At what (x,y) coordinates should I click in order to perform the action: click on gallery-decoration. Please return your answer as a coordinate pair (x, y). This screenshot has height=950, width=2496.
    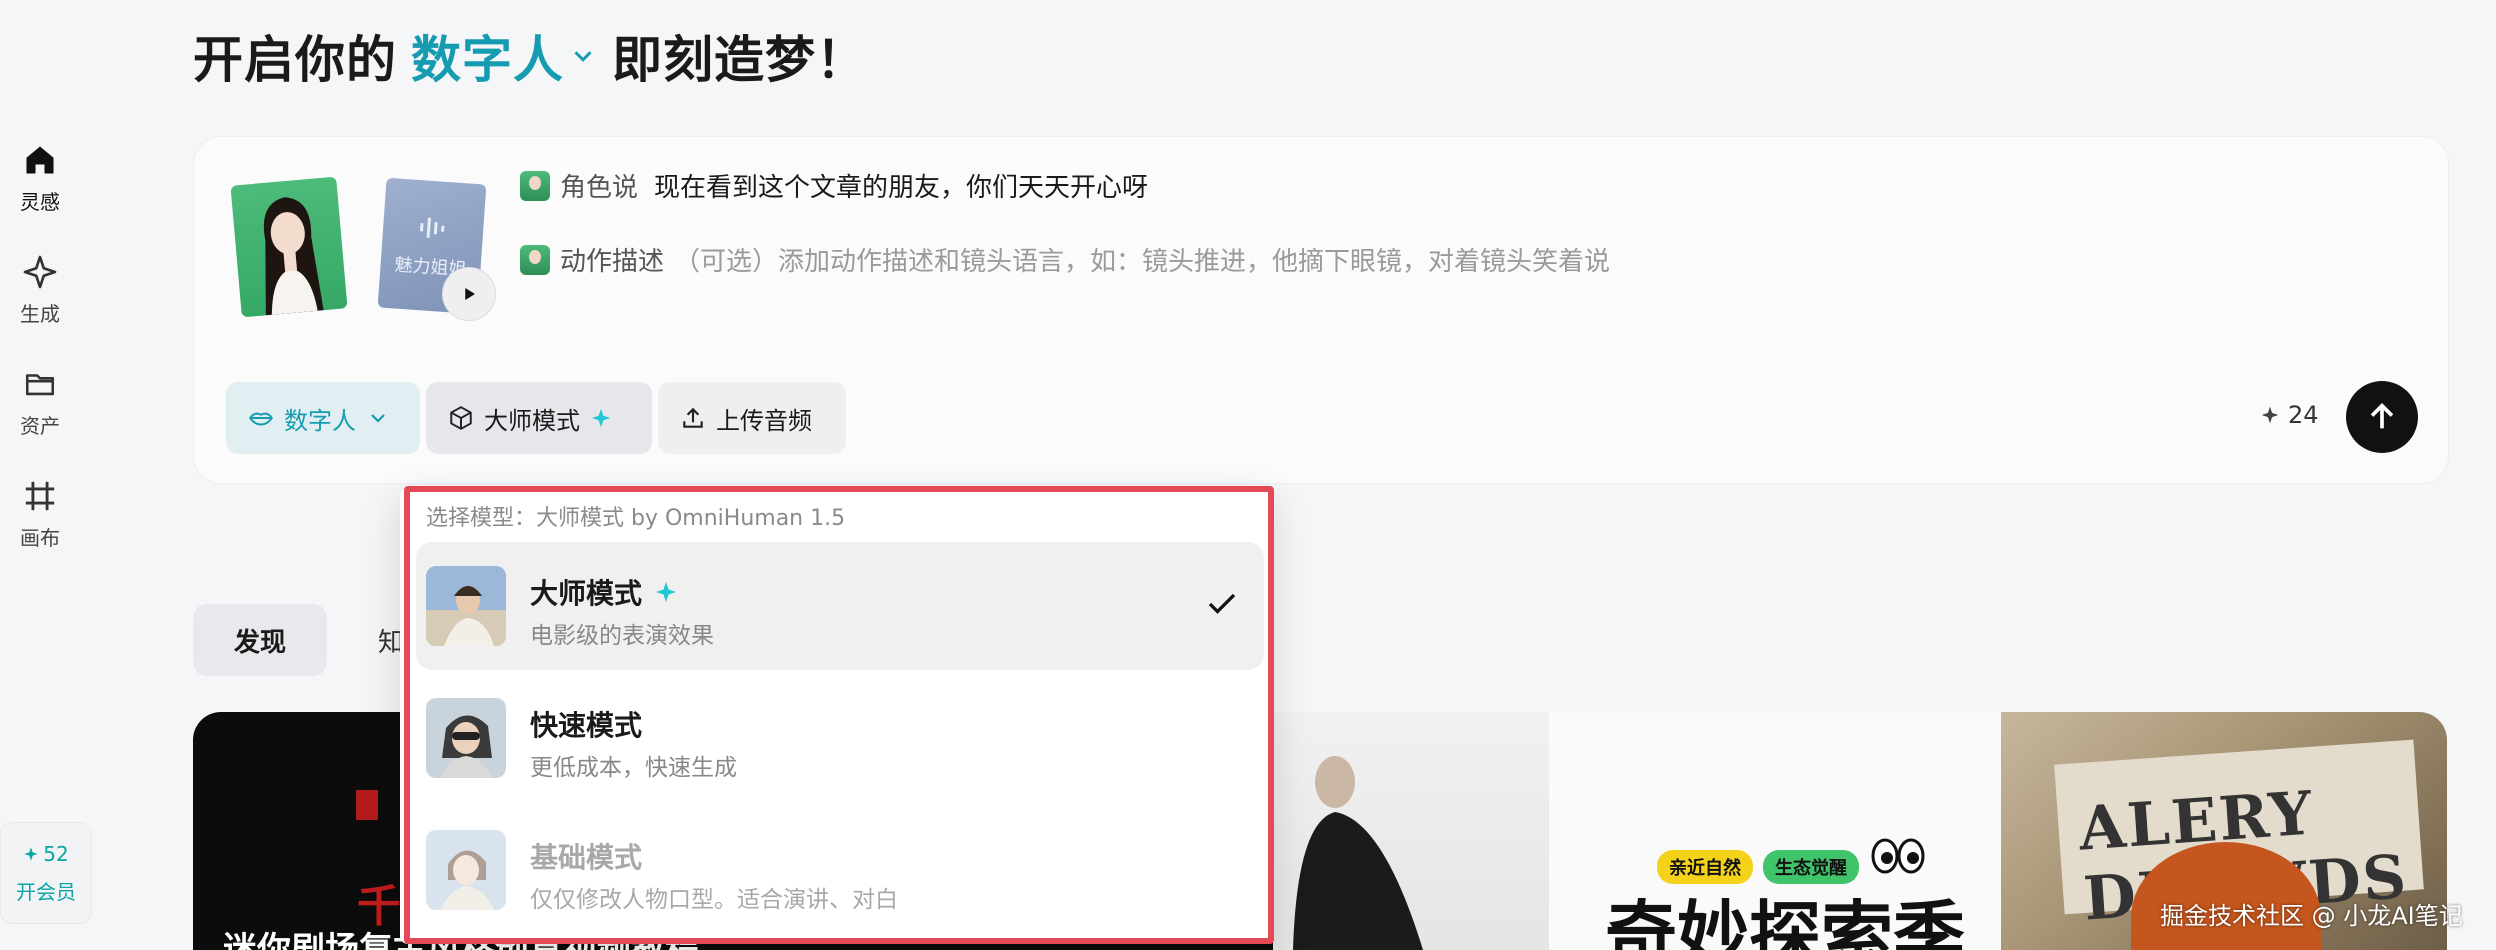
    Looking at the image, I should click on (367, 805).